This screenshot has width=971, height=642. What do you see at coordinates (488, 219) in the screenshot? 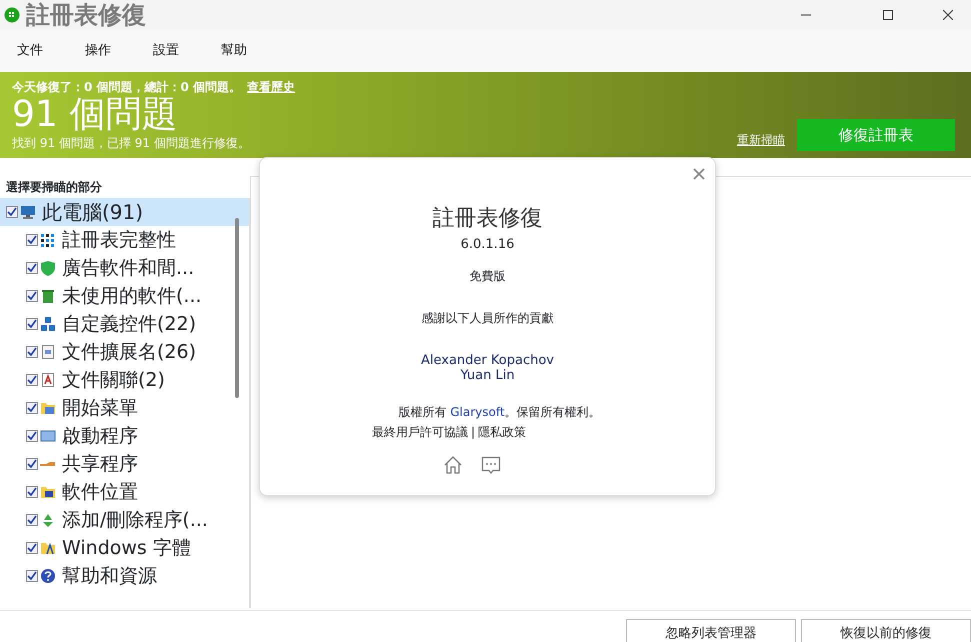
I see `dialog-title: 註冊表修復` at bounding box center [488, 219].